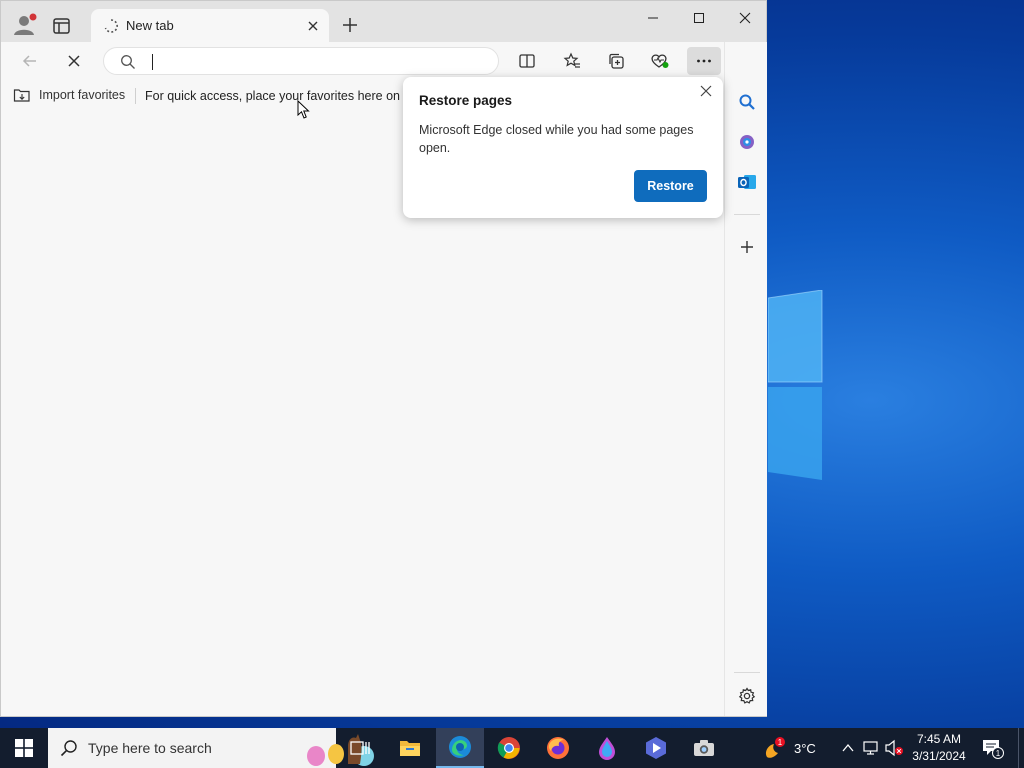  I want to click on split-screen-button, so click(527, 61).